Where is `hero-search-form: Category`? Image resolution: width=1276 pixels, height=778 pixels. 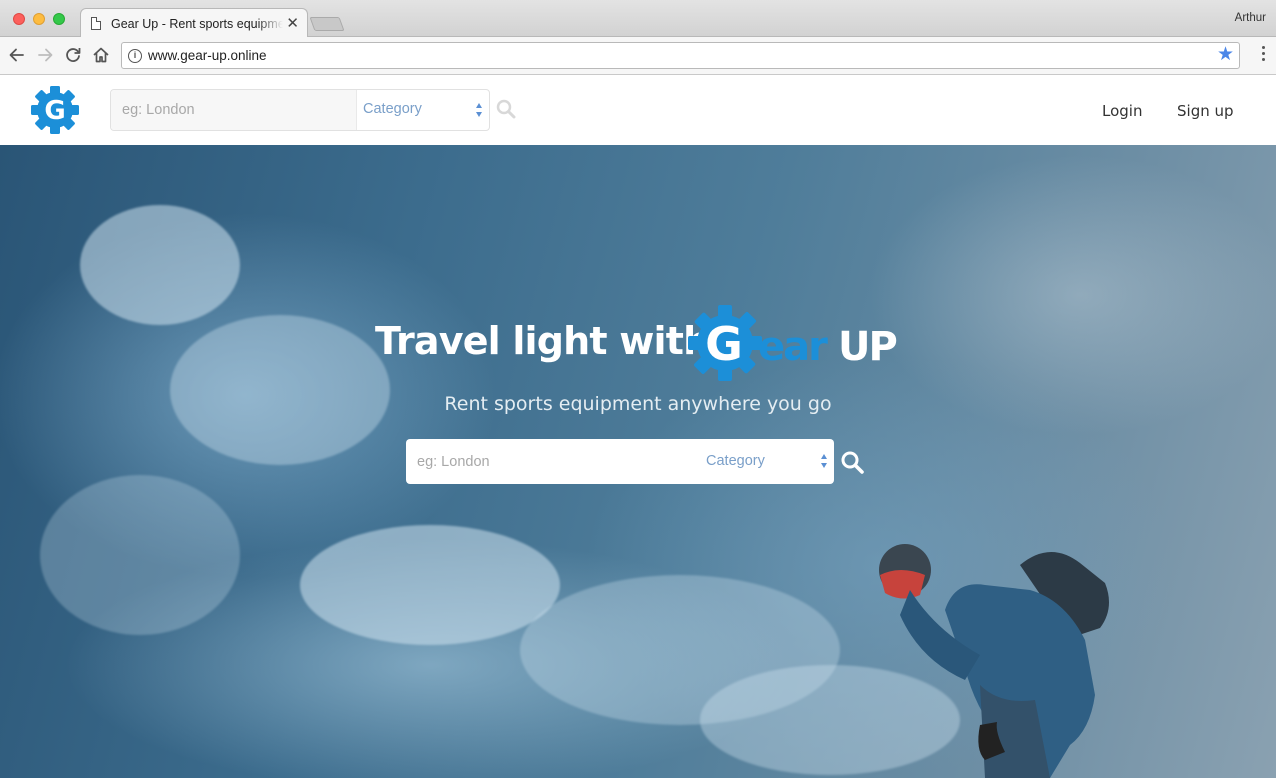
hero-search-form: Category is located at coordinates (620, 461).